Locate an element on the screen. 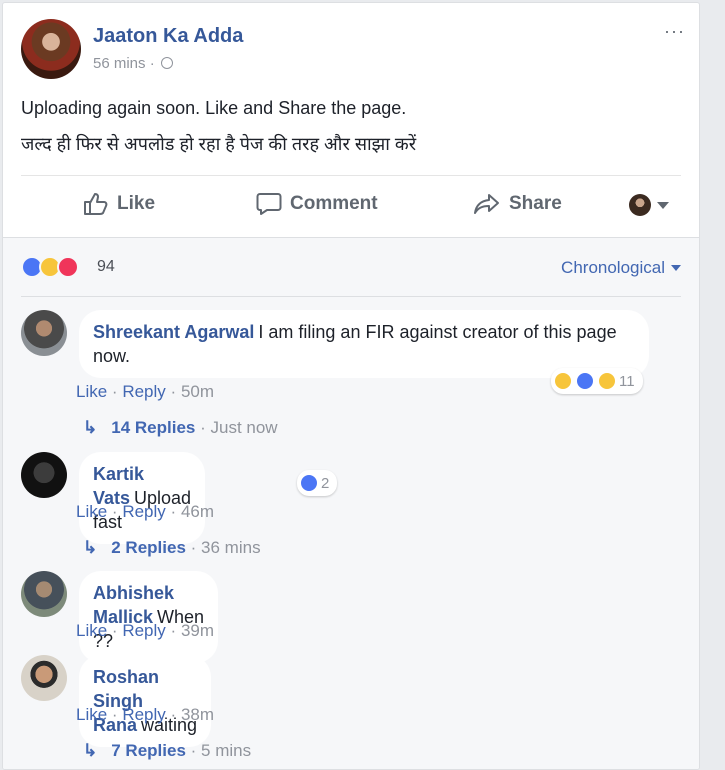 The height and width of the screenshot is (770, 725). post-meta: 56 mins · is located at coordinates (133, 63).